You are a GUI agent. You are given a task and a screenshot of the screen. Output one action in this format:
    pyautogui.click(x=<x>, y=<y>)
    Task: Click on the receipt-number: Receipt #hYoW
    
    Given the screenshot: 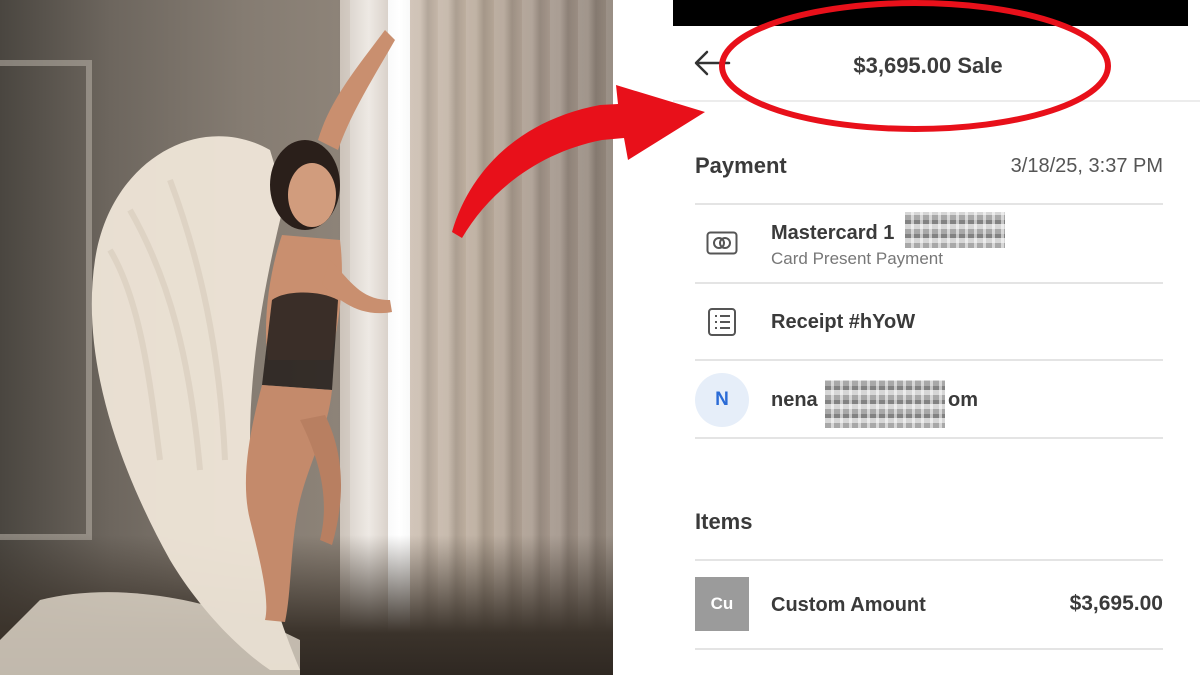 What is the action you would take?
    pyautogui.click(x=843, y=322)
    